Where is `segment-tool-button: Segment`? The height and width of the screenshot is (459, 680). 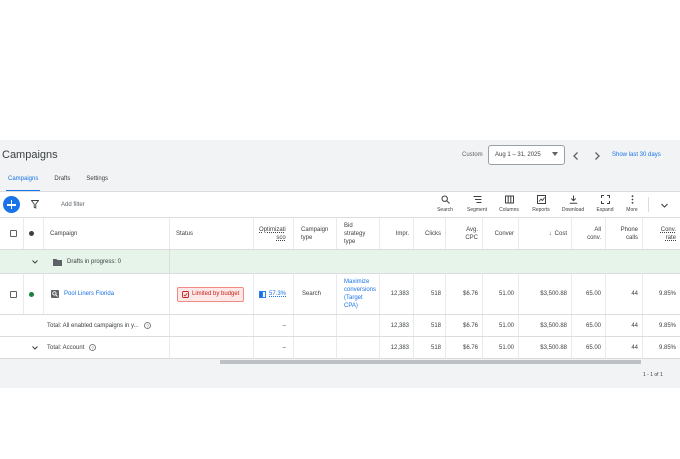
segment-tool-button: Segment is located at coordinates (477, 204).